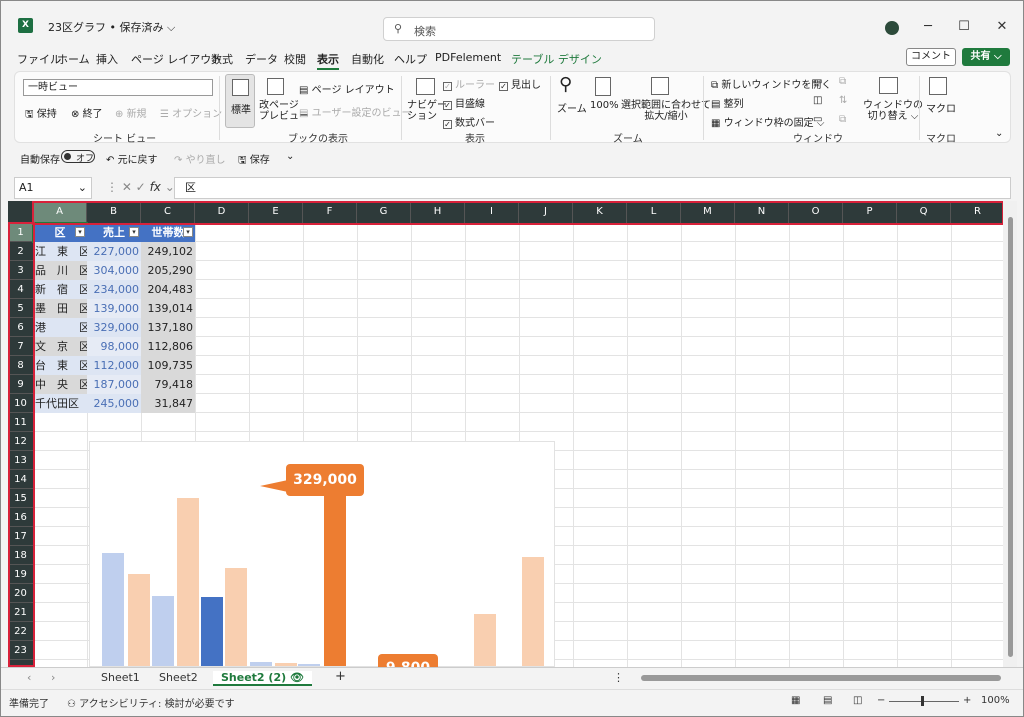 The height and width of the screenshot is (717, 1024). What do you see at coordinates (20, 327) in the screenshot?
I see `row-header-6: 6` at bounding box center [20, 327].